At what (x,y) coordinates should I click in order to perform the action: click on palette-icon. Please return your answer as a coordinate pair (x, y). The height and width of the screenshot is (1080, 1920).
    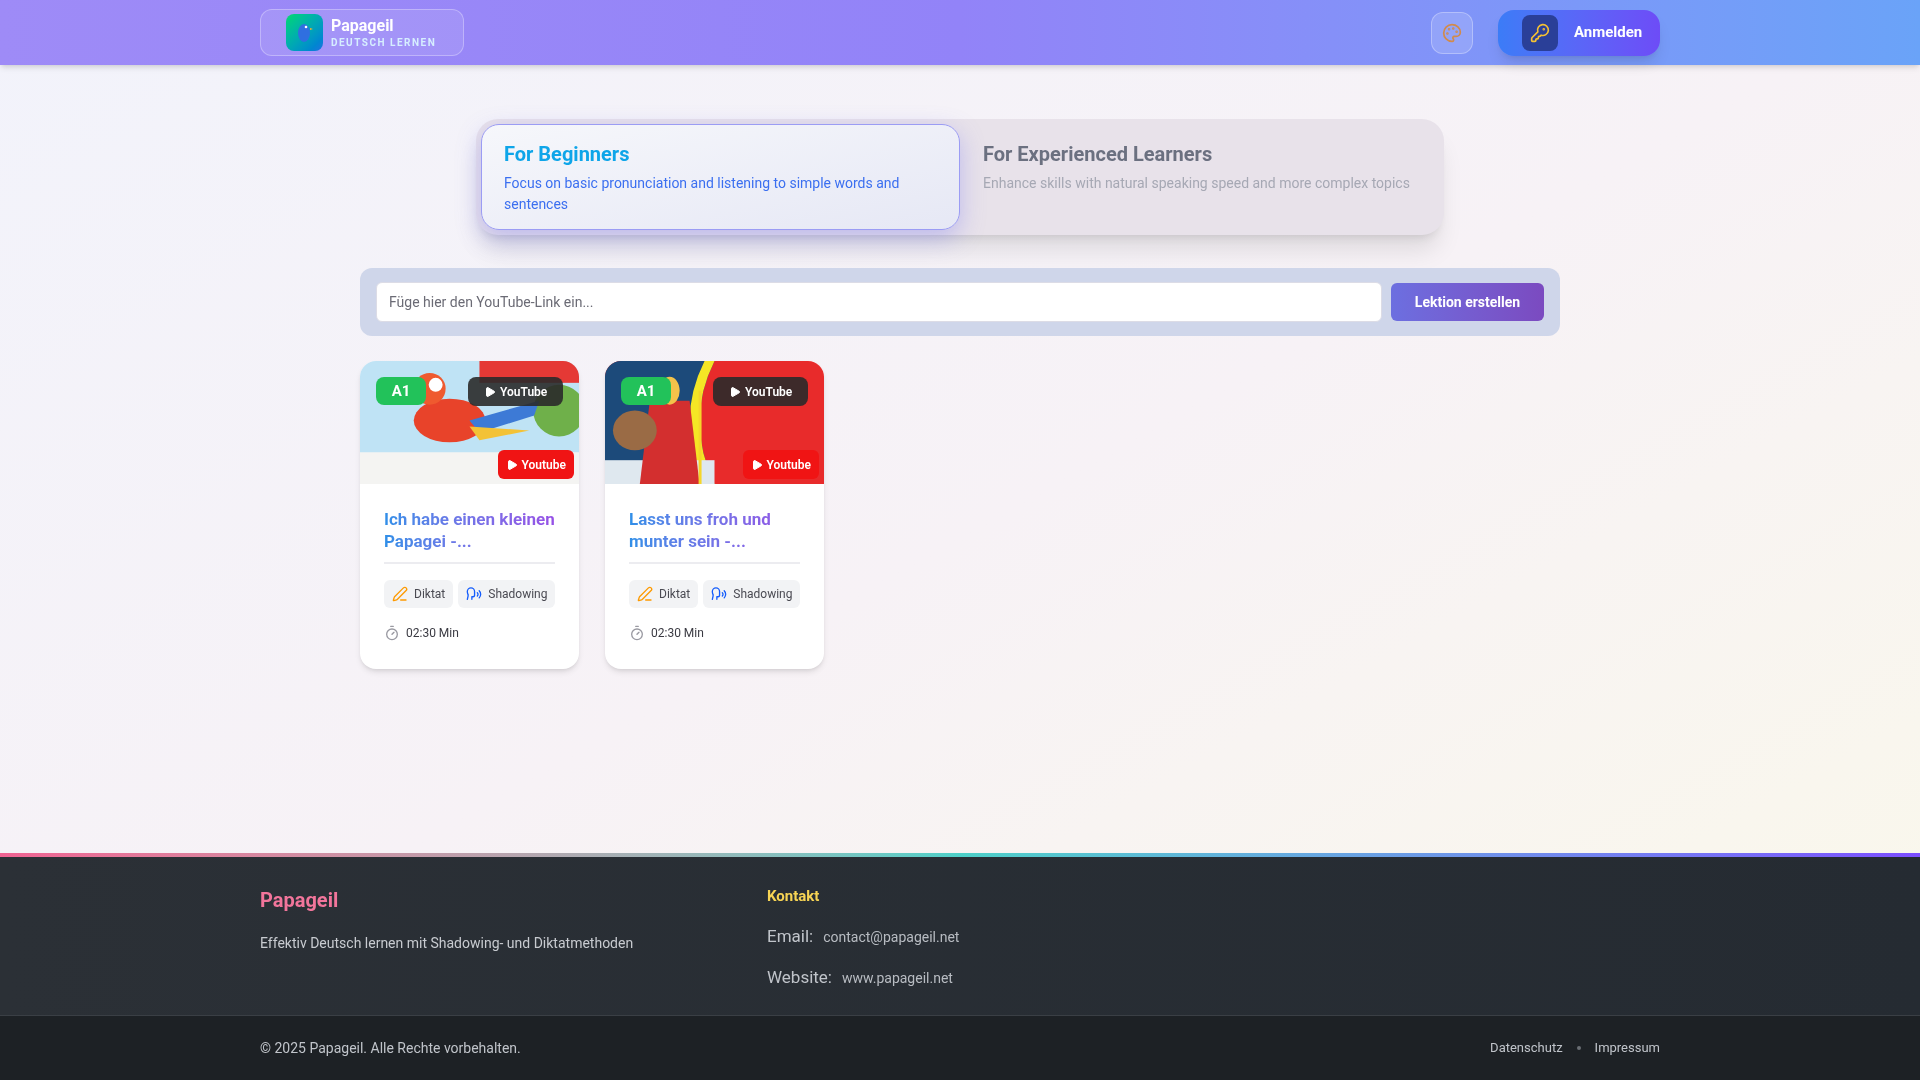
    Looking at the image, I should click on (1452, 32).